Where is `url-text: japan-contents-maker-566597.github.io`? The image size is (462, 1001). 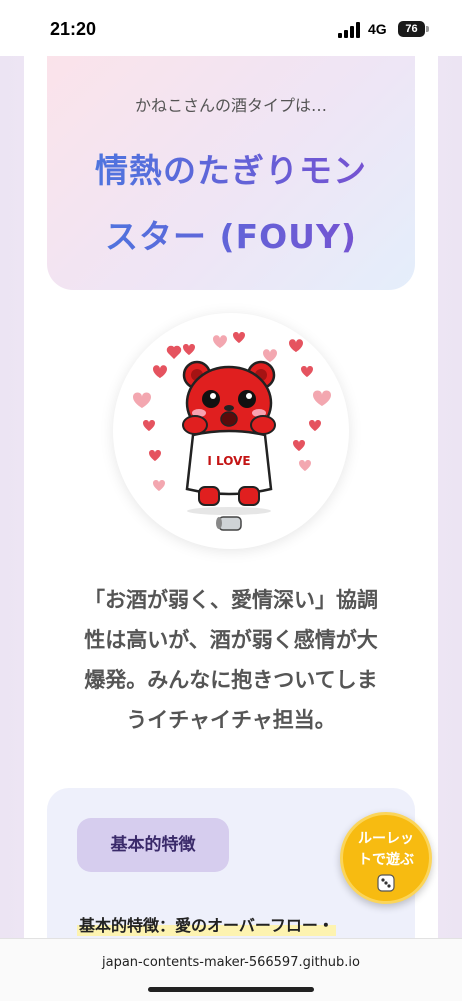
url-text: japan-contents-maker-566597.github.io is located at coordinates (230, 962).